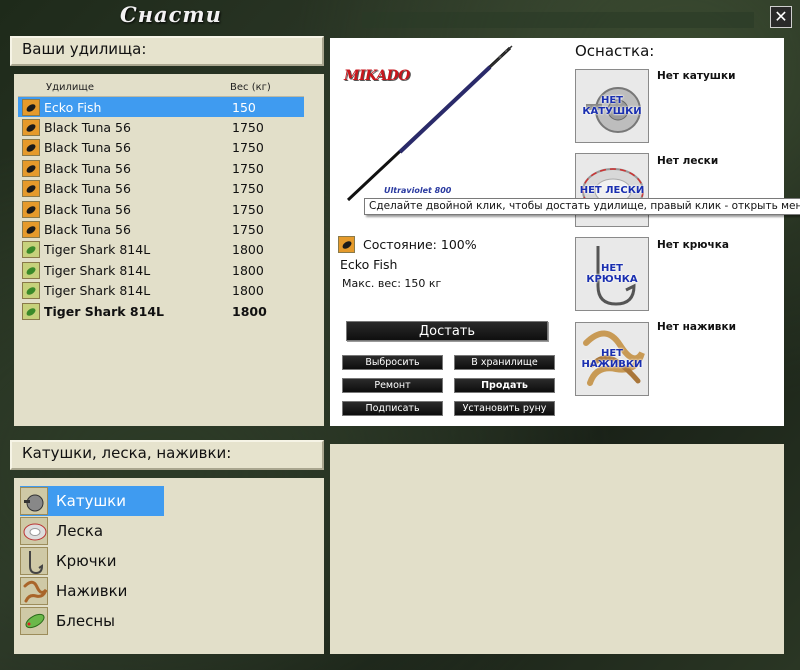 This screenshot has height=670, width=800. I want to click on column-header-rod: Удилище, so click(124, 87).